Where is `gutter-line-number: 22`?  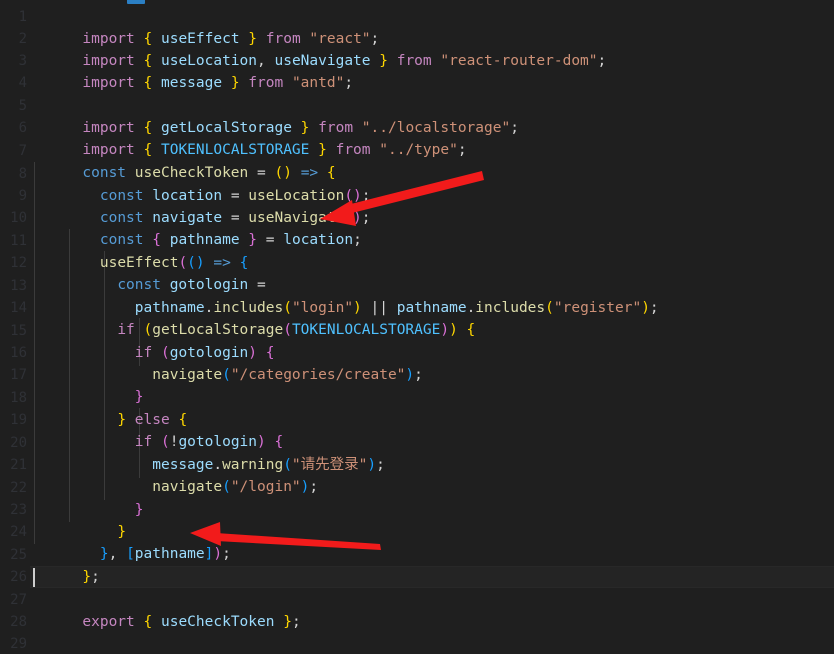 gutter-line-number: 22 is located at coordinates (18, 488).